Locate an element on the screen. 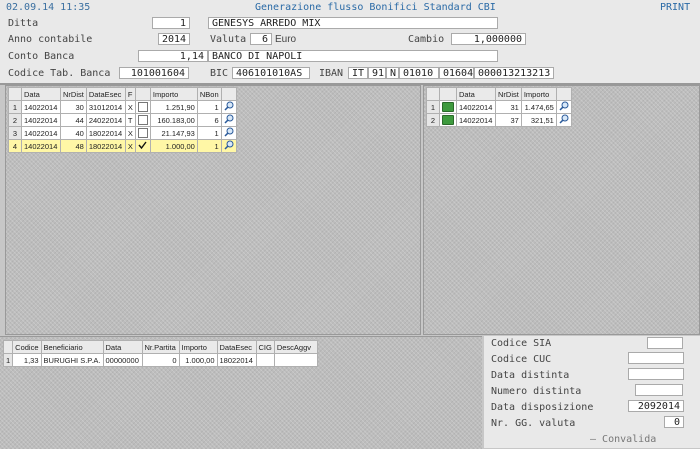 This screenshot has height=449, width=700. cell-data: 00000000 is located at coordinates (122, 360).